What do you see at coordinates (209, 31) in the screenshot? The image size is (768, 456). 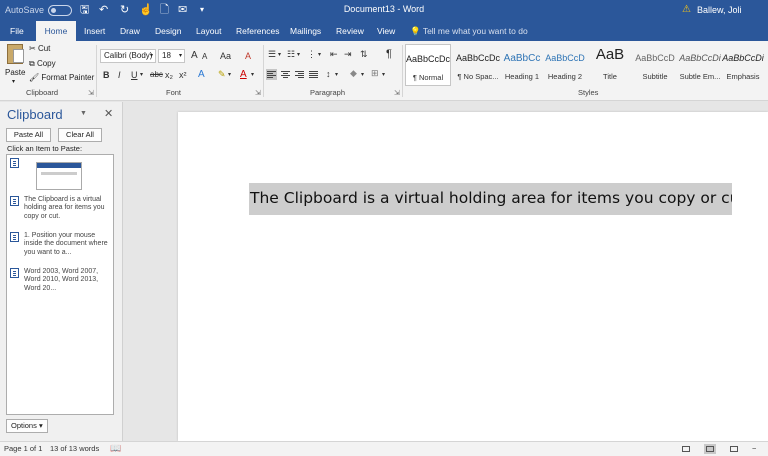 I see `tab-layout: Layout` at bounding box center [209, 31].